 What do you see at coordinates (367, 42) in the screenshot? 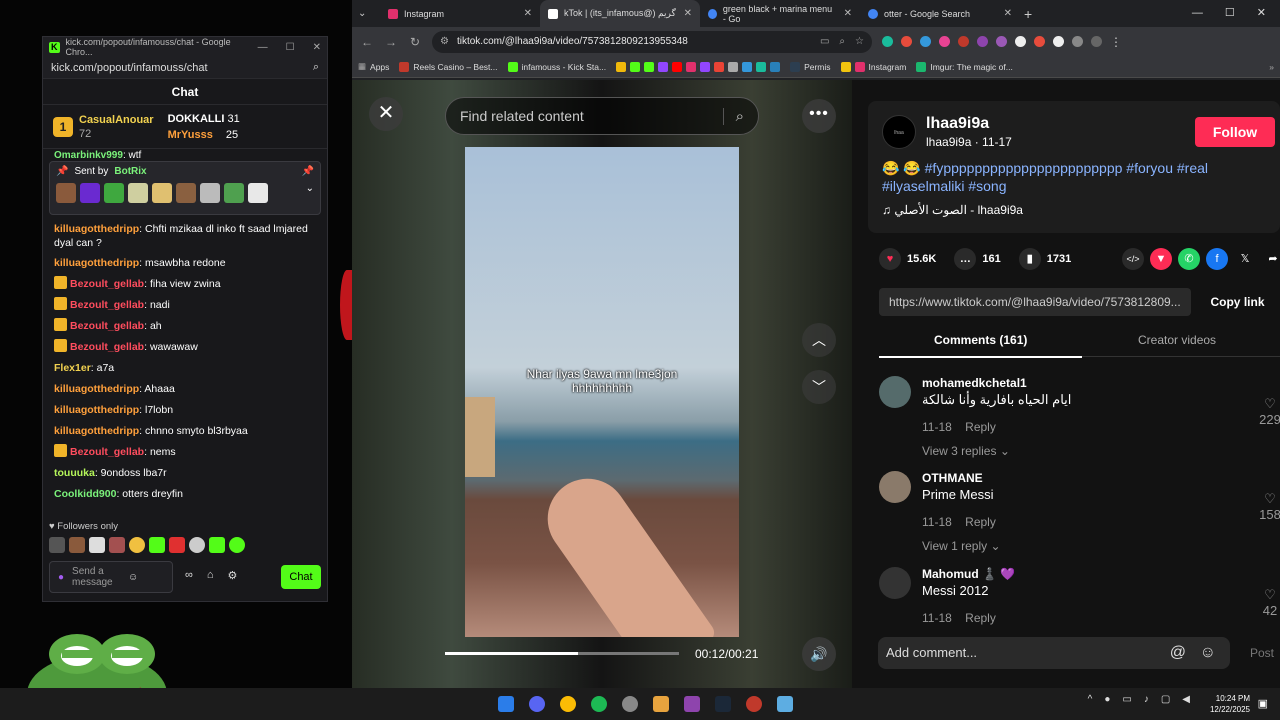
I see `back-icon: ←` at bounding box center [367, 42].